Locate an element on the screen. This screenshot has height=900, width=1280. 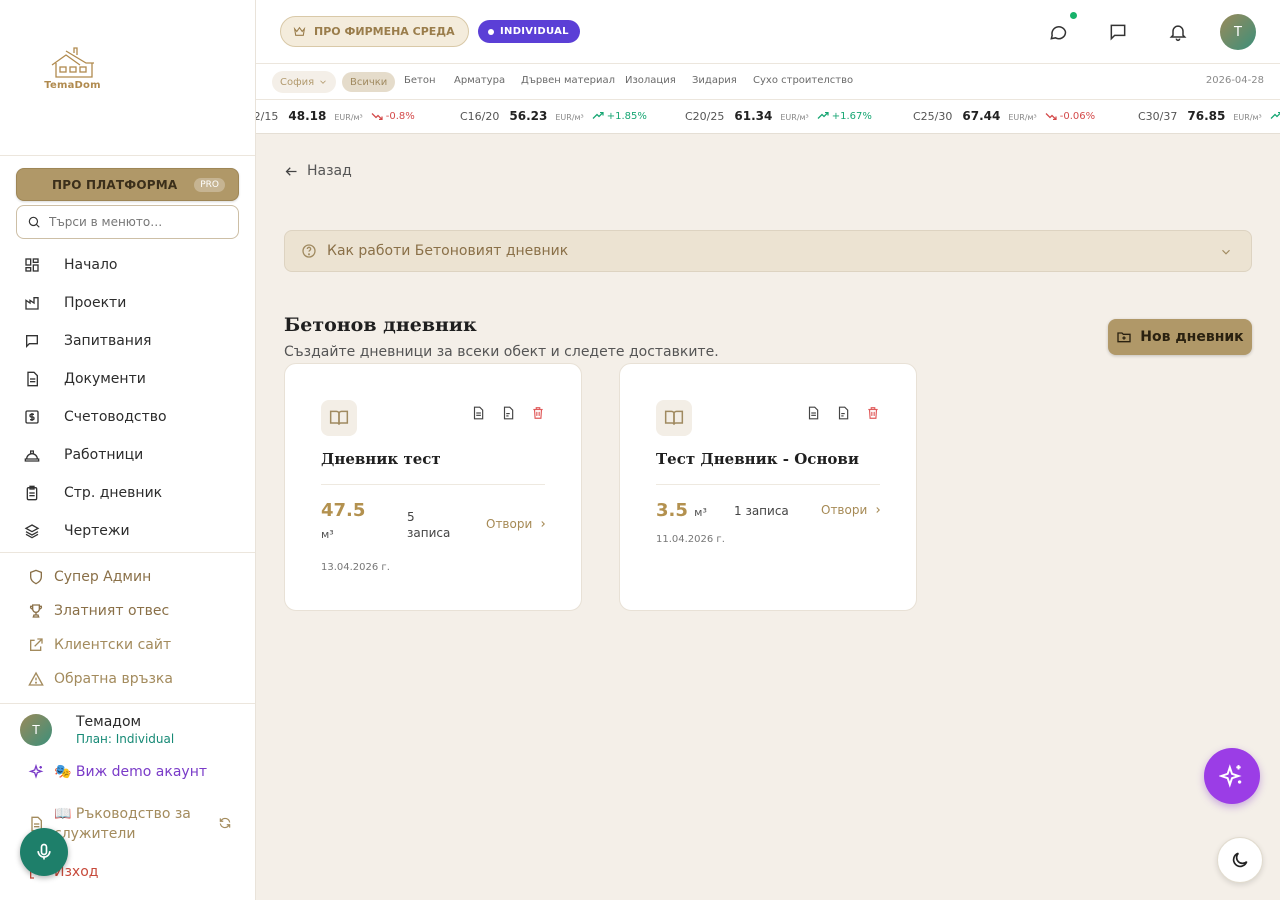
sidebar-item-site-diary: Стр. дневник is located at coordinates (127, 493).